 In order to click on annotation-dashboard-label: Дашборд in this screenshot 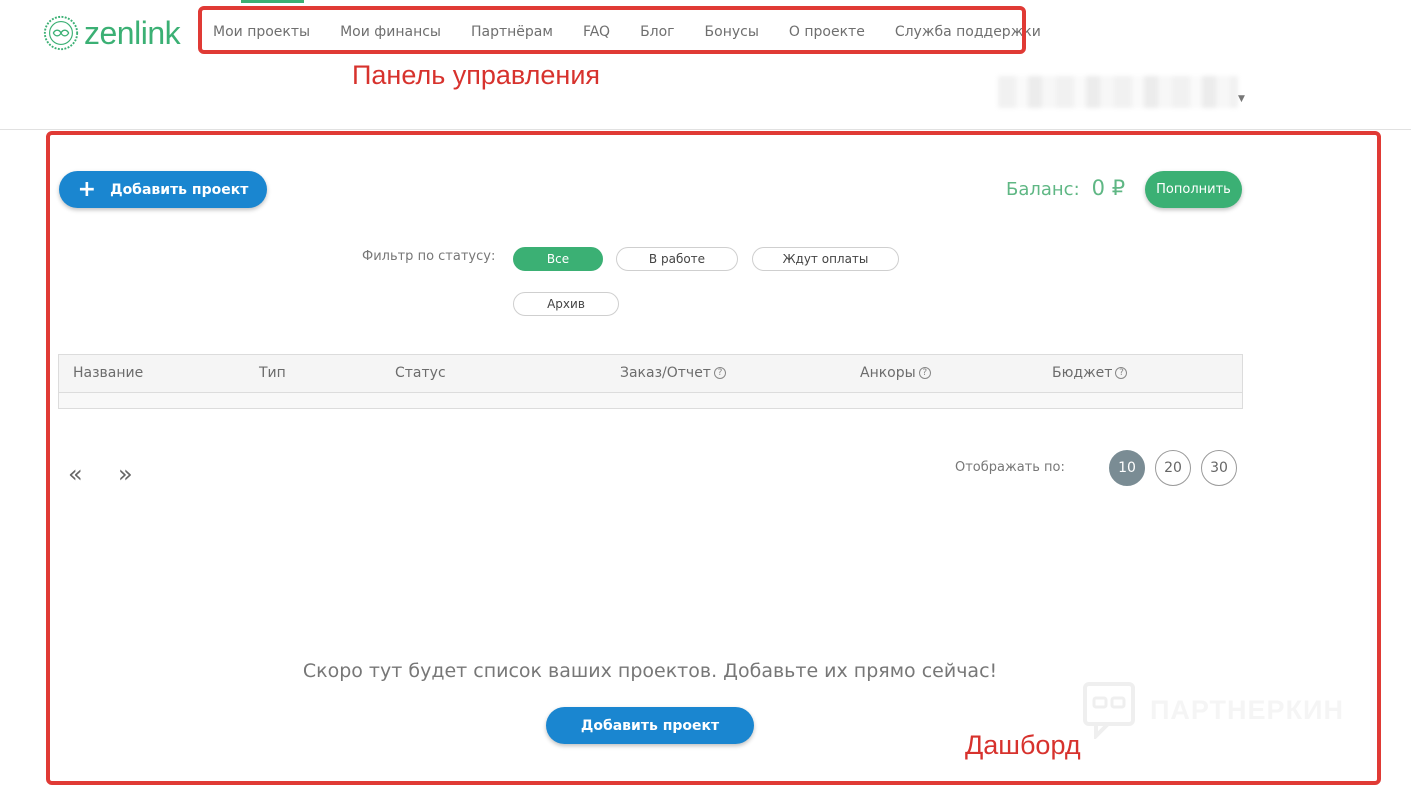, I will do `click(1023, 745)`.